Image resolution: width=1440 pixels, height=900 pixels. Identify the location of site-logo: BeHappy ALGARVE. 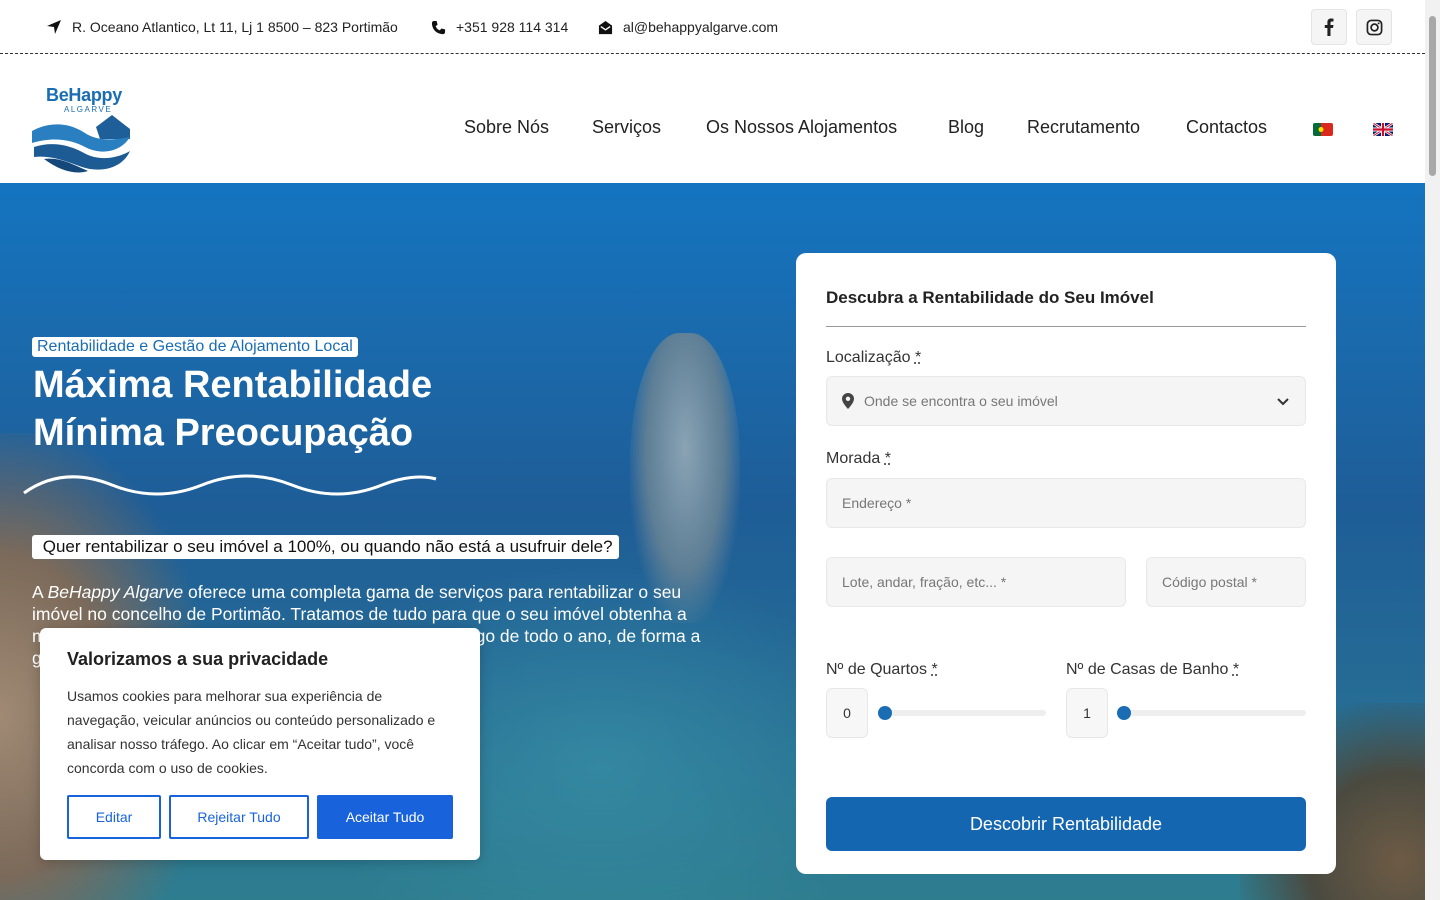
(85, 131).